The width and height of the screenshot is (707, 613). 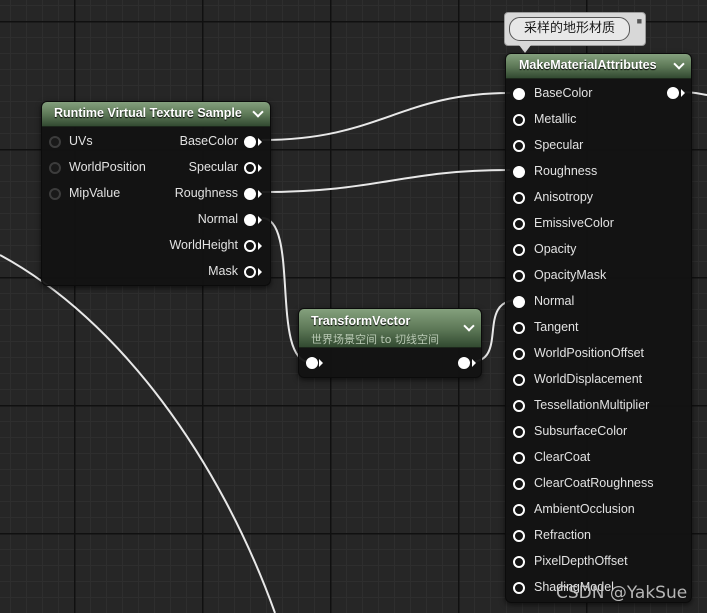 I want to click on pin-label: WorldPositionOffset, so click(x=589, y=353).